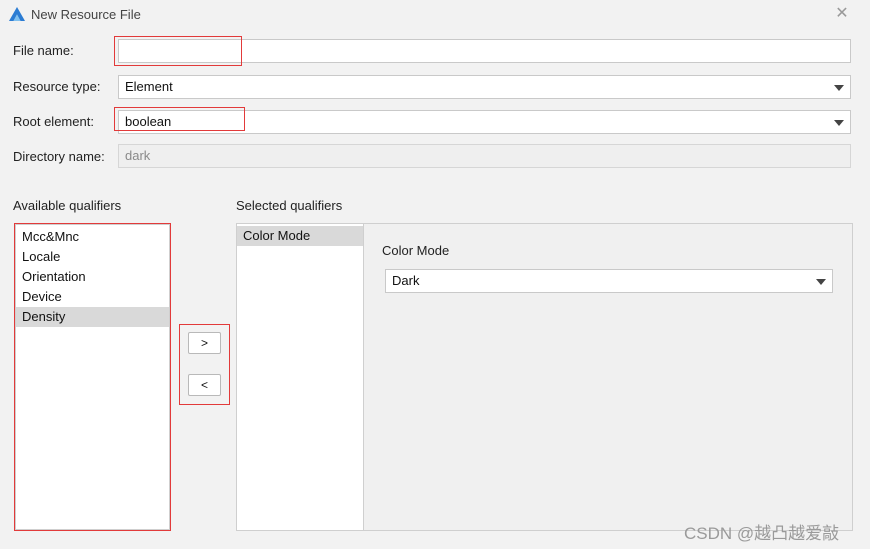 The height and width of the screenshot is (549, 870). What do you see at coordinates (92, 237) in the screenshot?
I see `list-item: Mcc&Mnc` at bounding box center [92, 237].